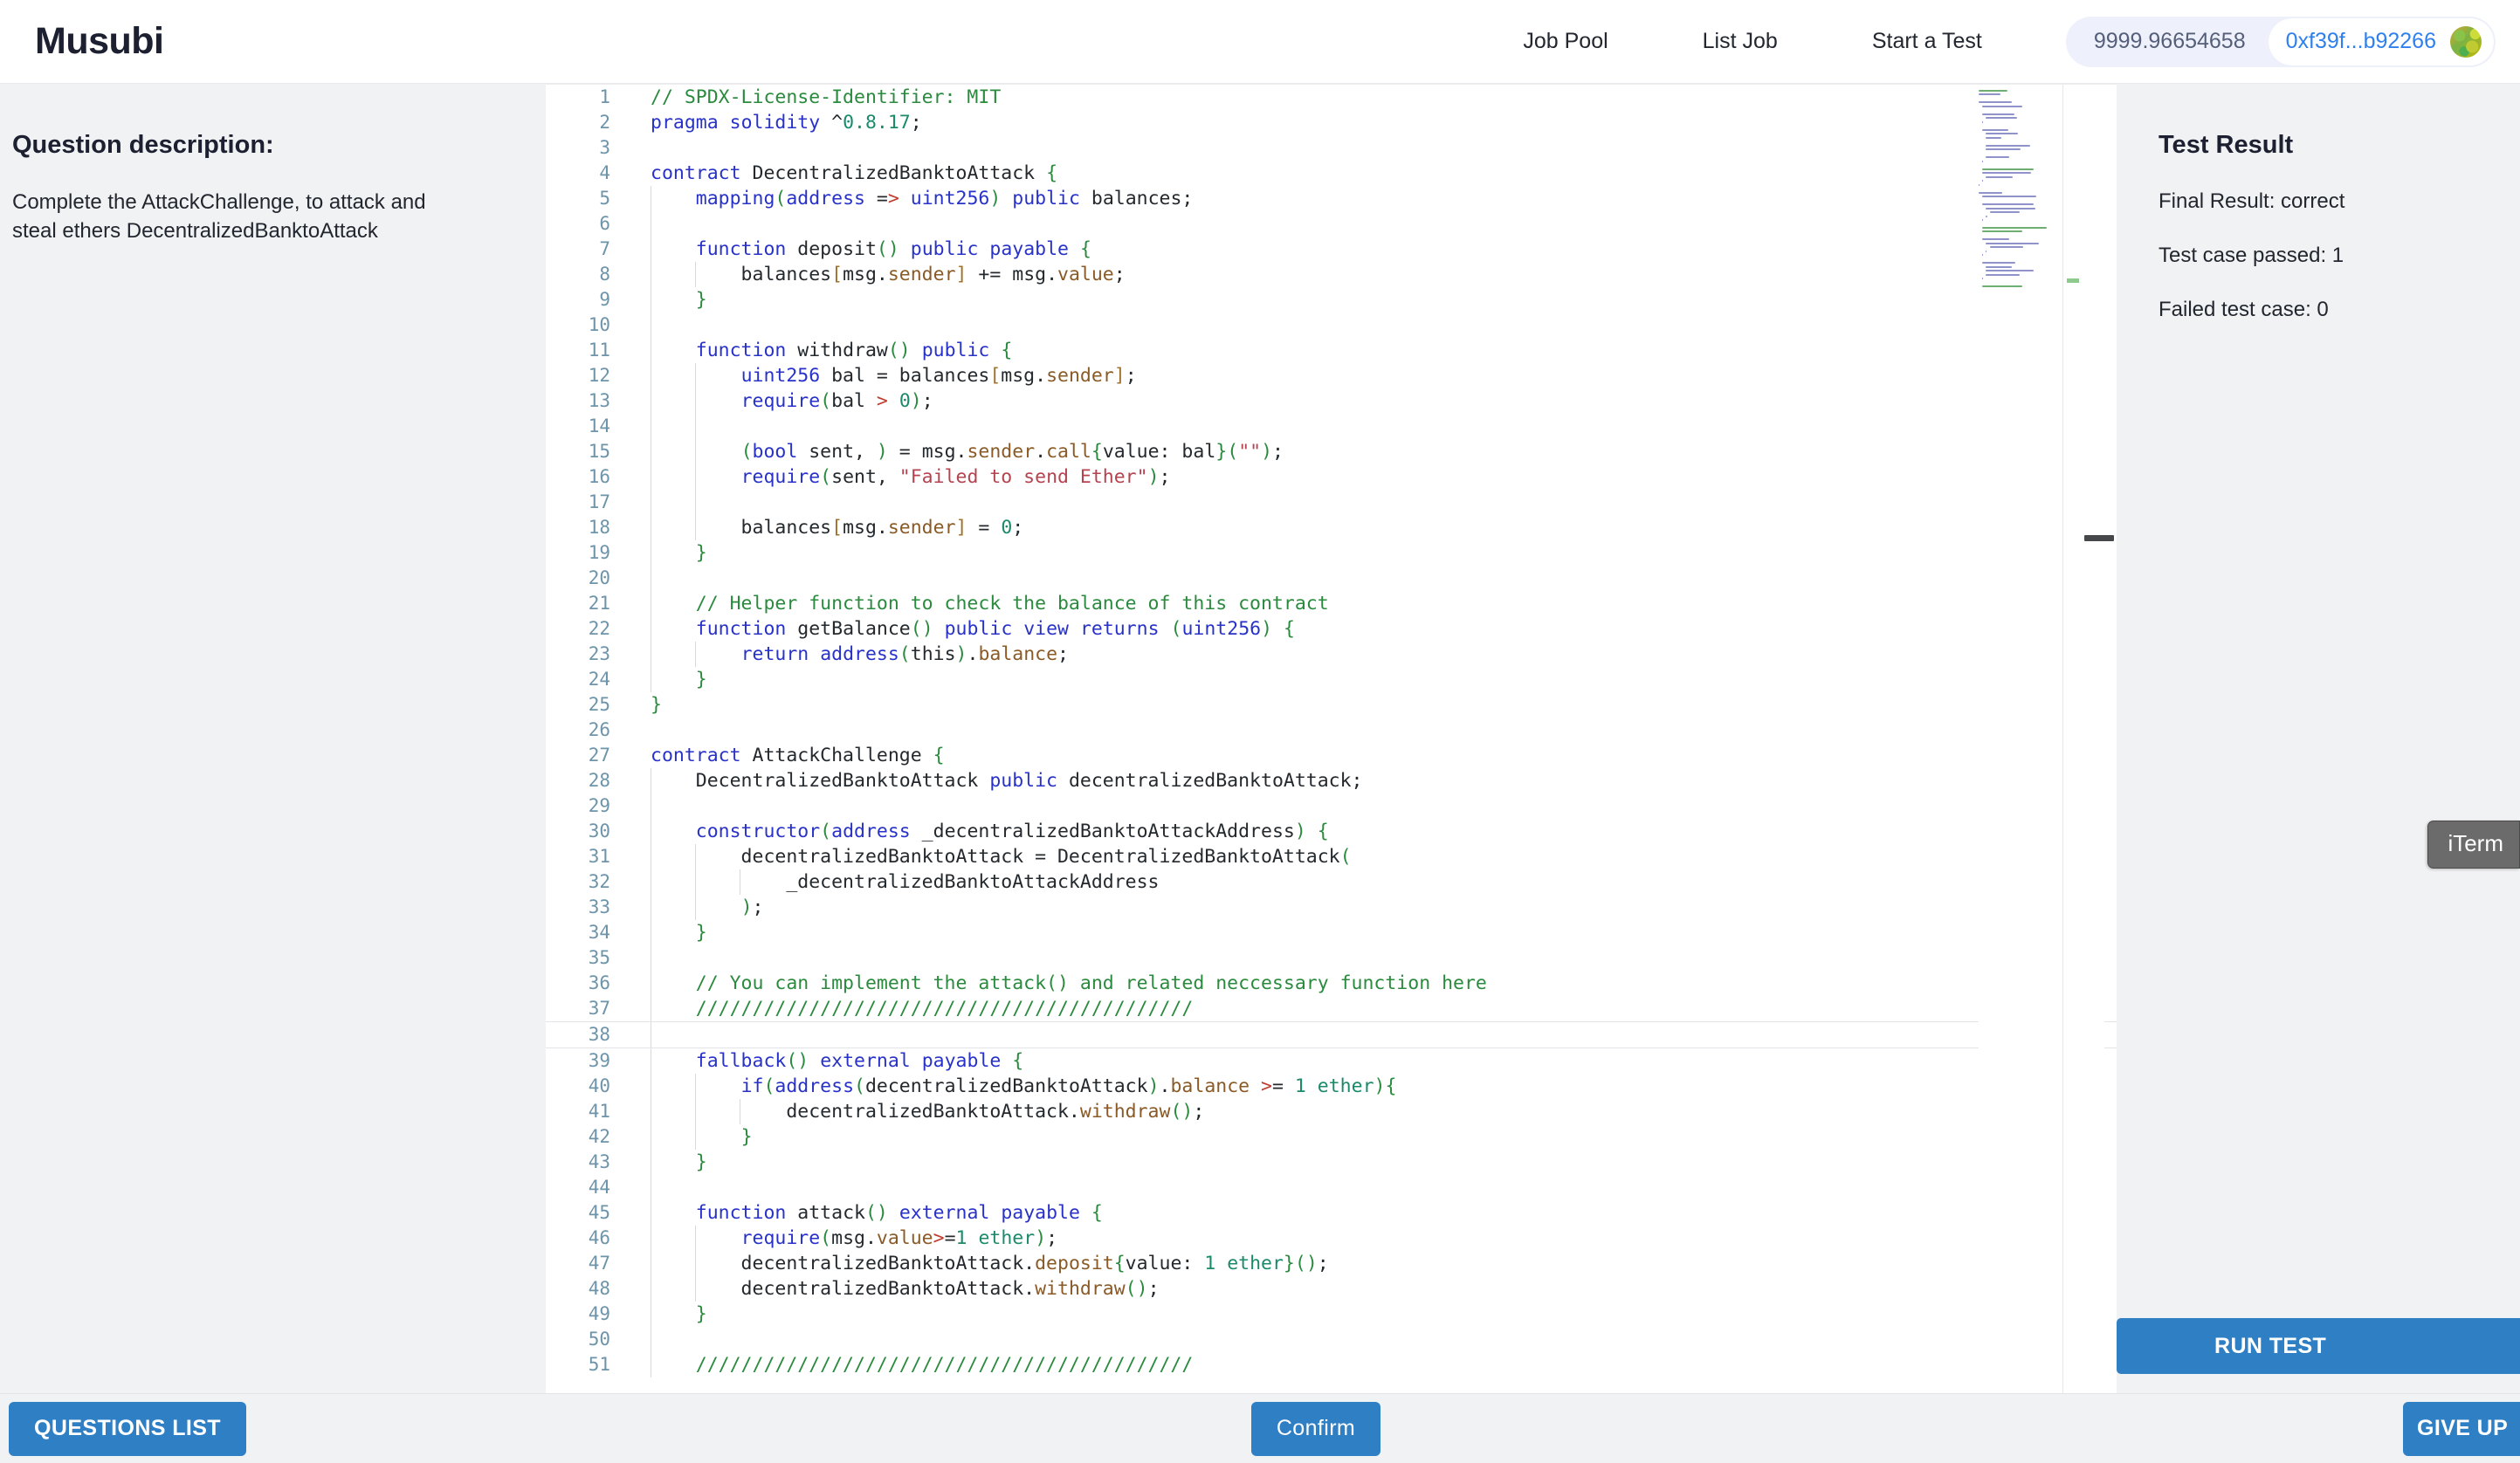 The width and height of the screenshot is (2520, 1463). What do you see at coordinates (1371, 477) in the screenshot?
I see `code-line-text: require(sent, "Failed to send Ether");` at bounding box center [1371, 477].